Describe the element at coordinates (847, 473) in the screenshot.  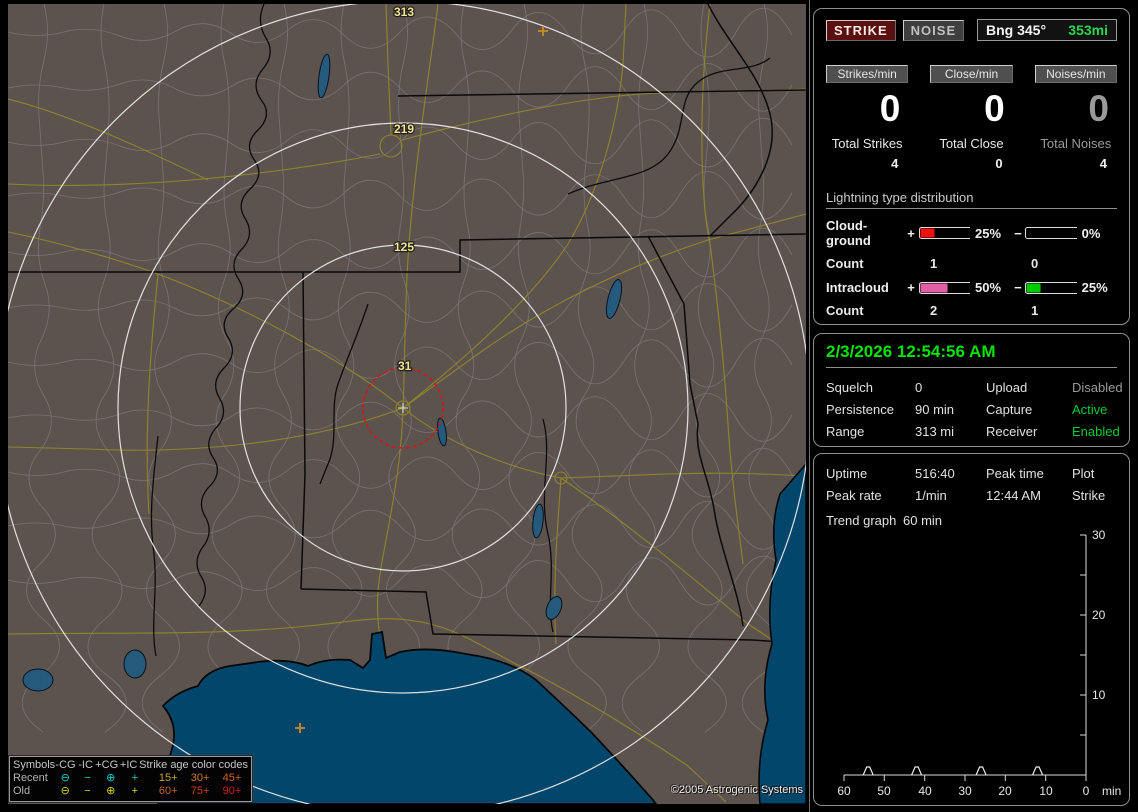
I see `uptime-label: Uptime` at that location.